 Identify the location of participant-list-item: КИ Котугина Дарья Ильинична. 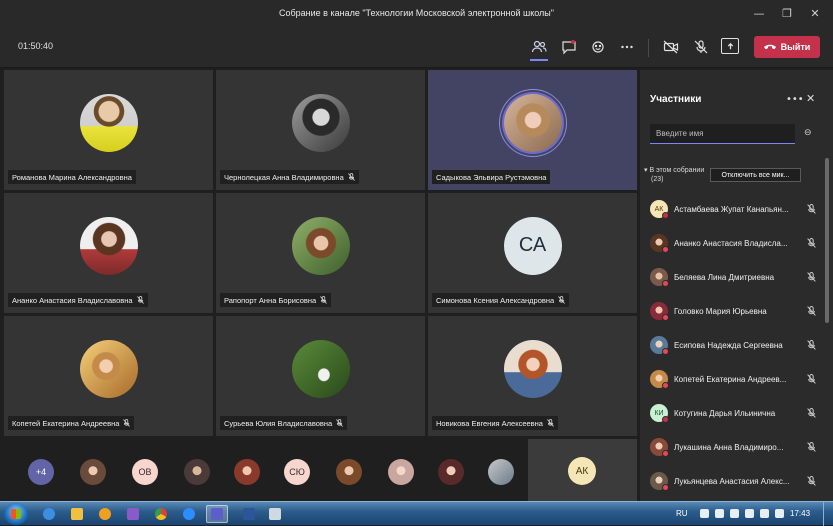
(734, 413).